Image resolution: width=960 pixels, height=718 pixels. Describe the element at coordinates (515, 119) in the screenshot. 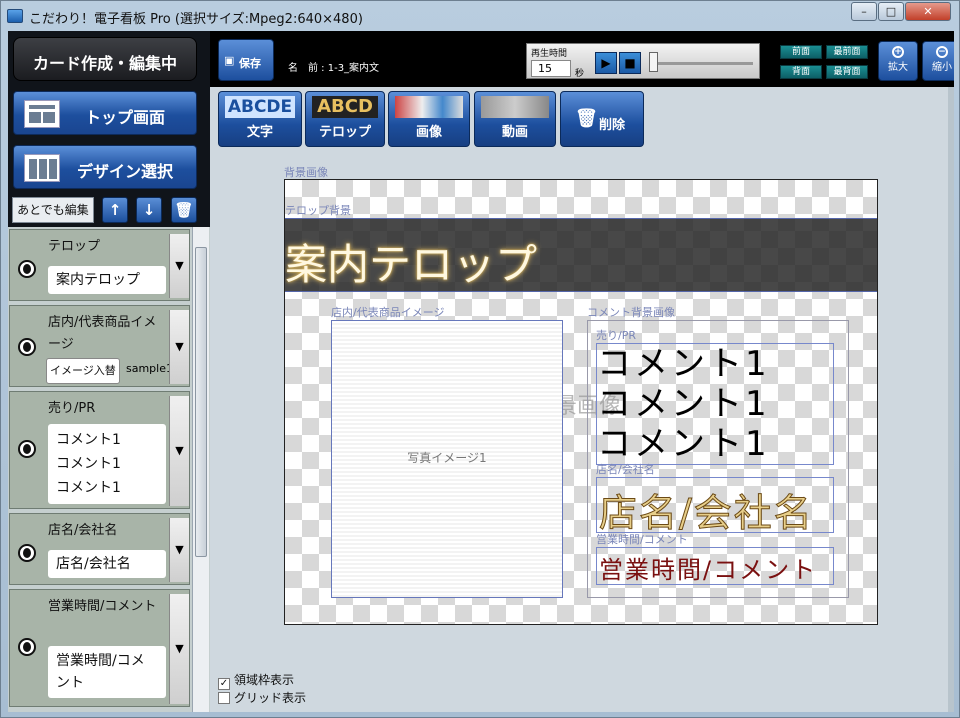

I see `video-tool-button: 動画` at that location.